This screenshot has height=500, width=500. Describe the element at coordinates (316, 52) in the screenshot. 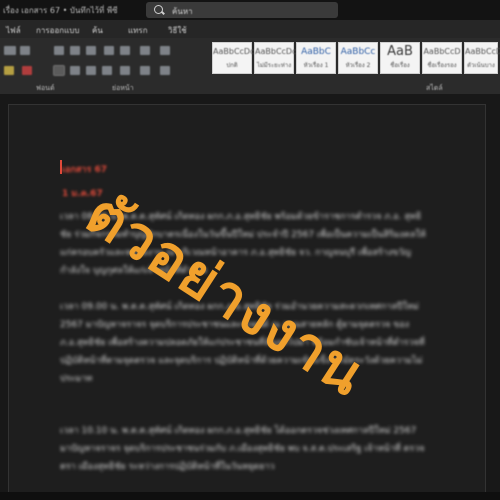

I see `style-sample: AaBbC` at that location.